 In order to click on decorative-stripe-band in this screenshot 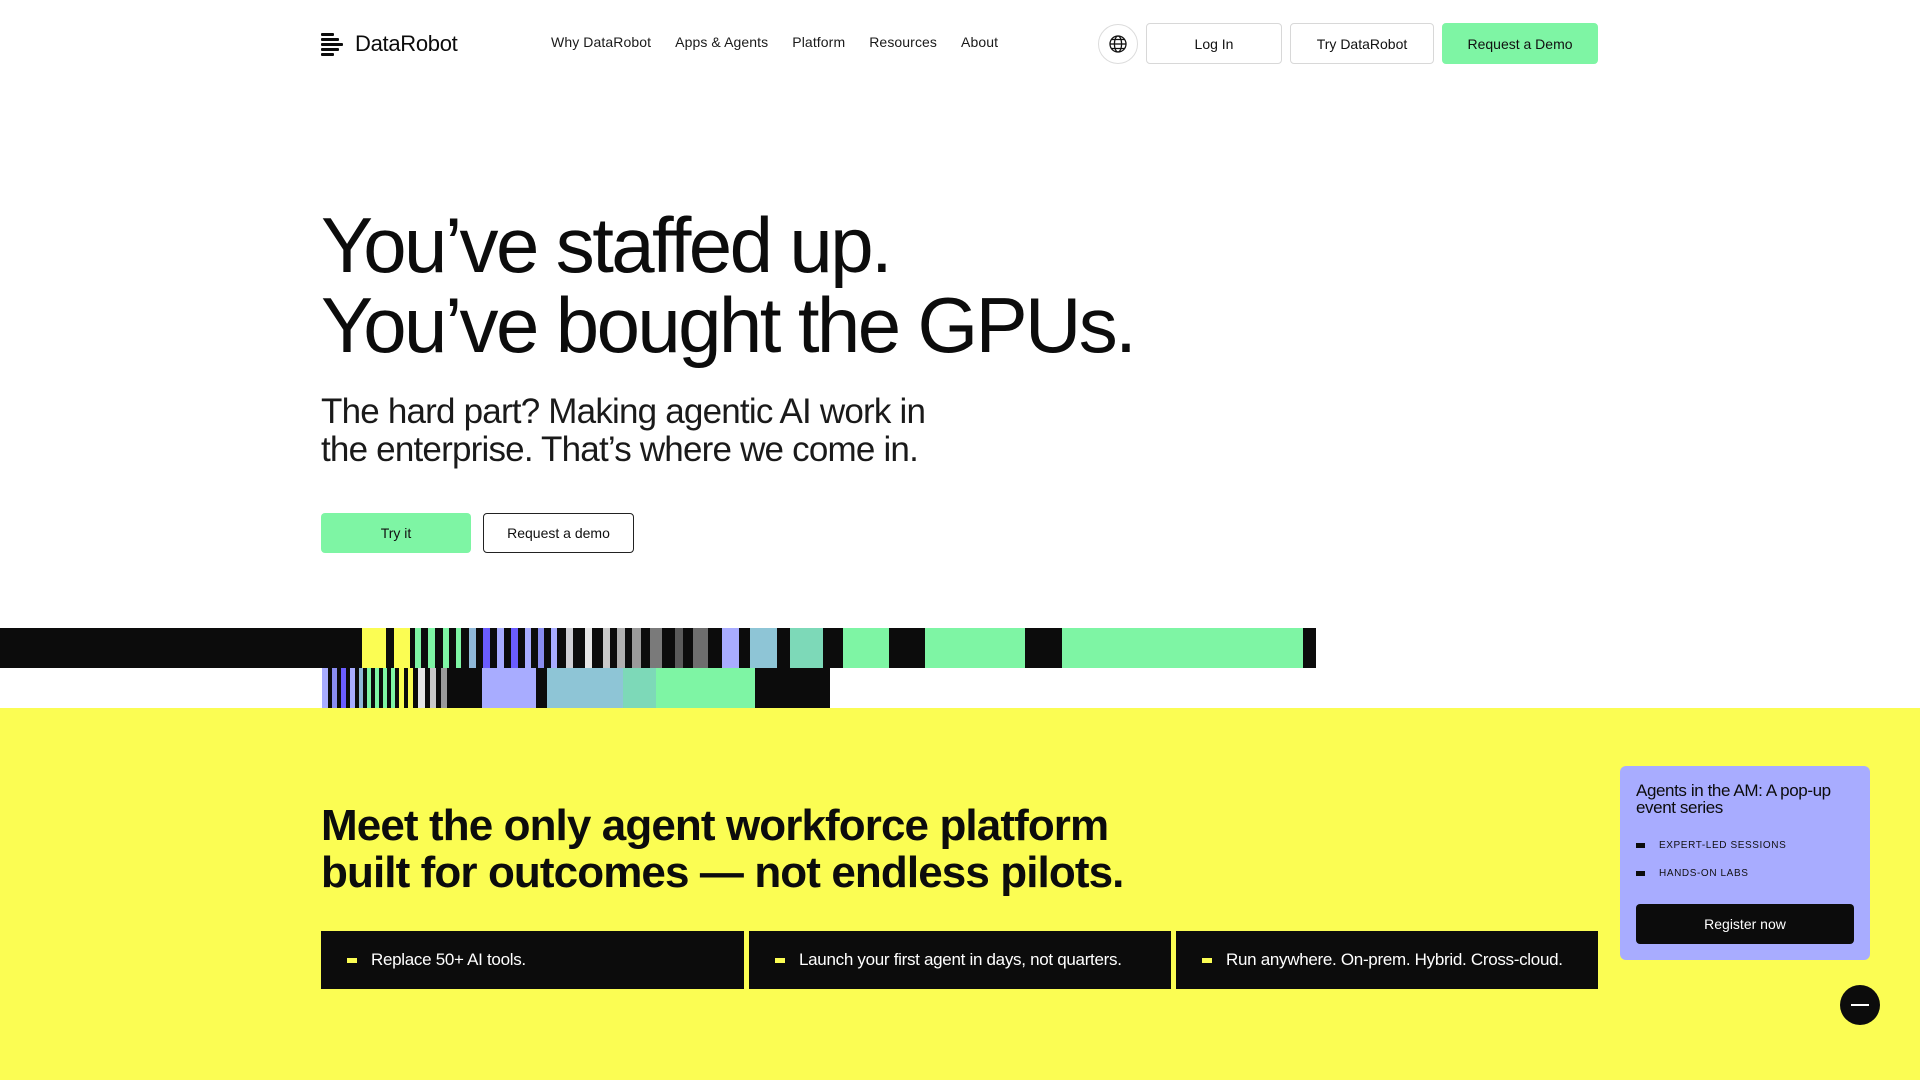, I will do `click(960, 668)`.